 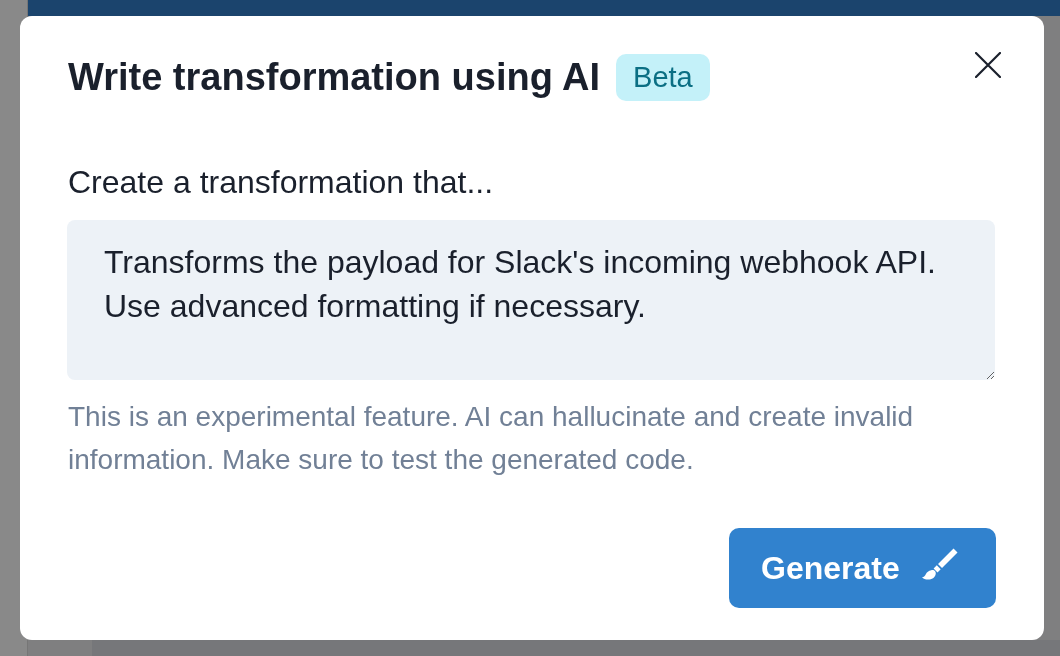 I want to click on helper-text: This is an experimental feature. AI can hallucinate and create invalid information. Make sure to test the generated code., so click(x=491, y=438).